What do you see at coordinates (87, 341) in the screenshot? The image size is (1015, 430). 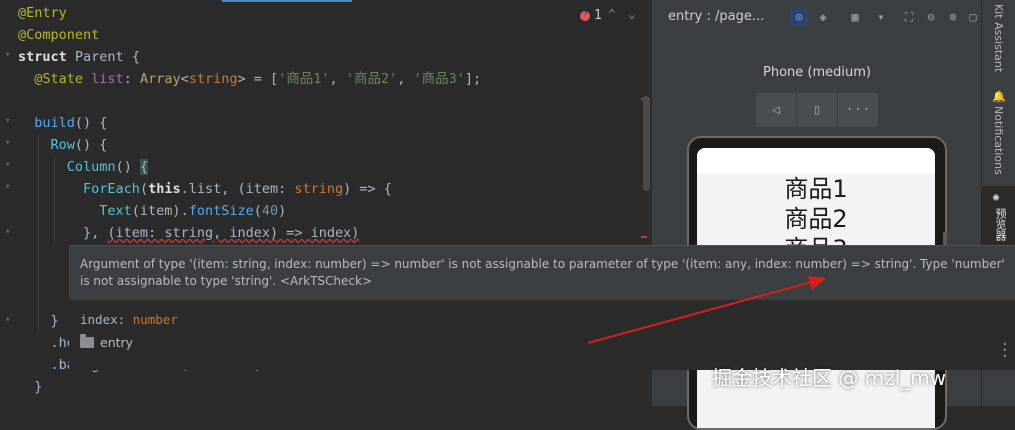 I see `folder-icon` at bounding box center [87, 341].